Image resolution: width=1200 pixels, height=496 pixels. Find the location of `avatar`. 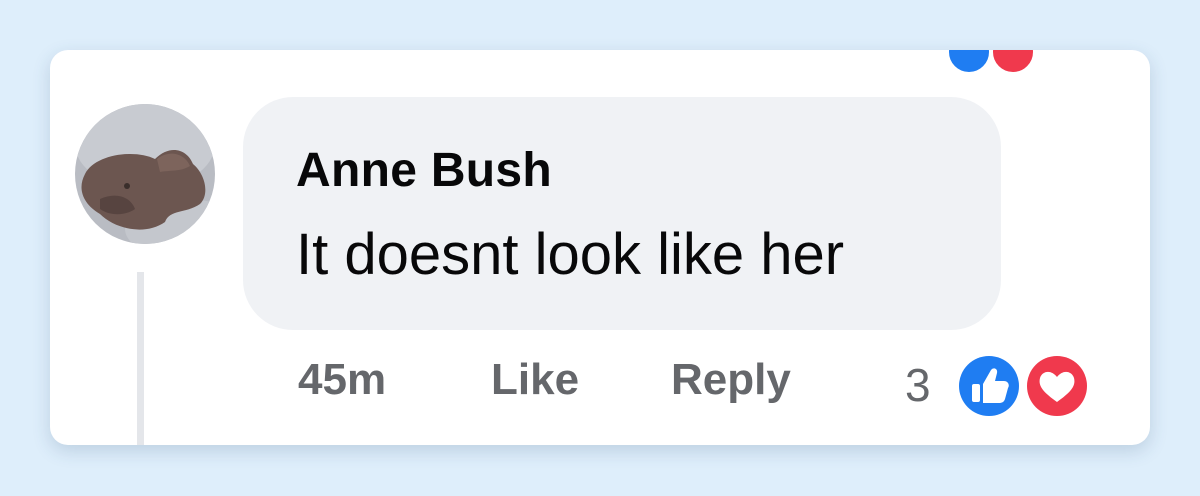

avatar is located at coordinates (145, 174).